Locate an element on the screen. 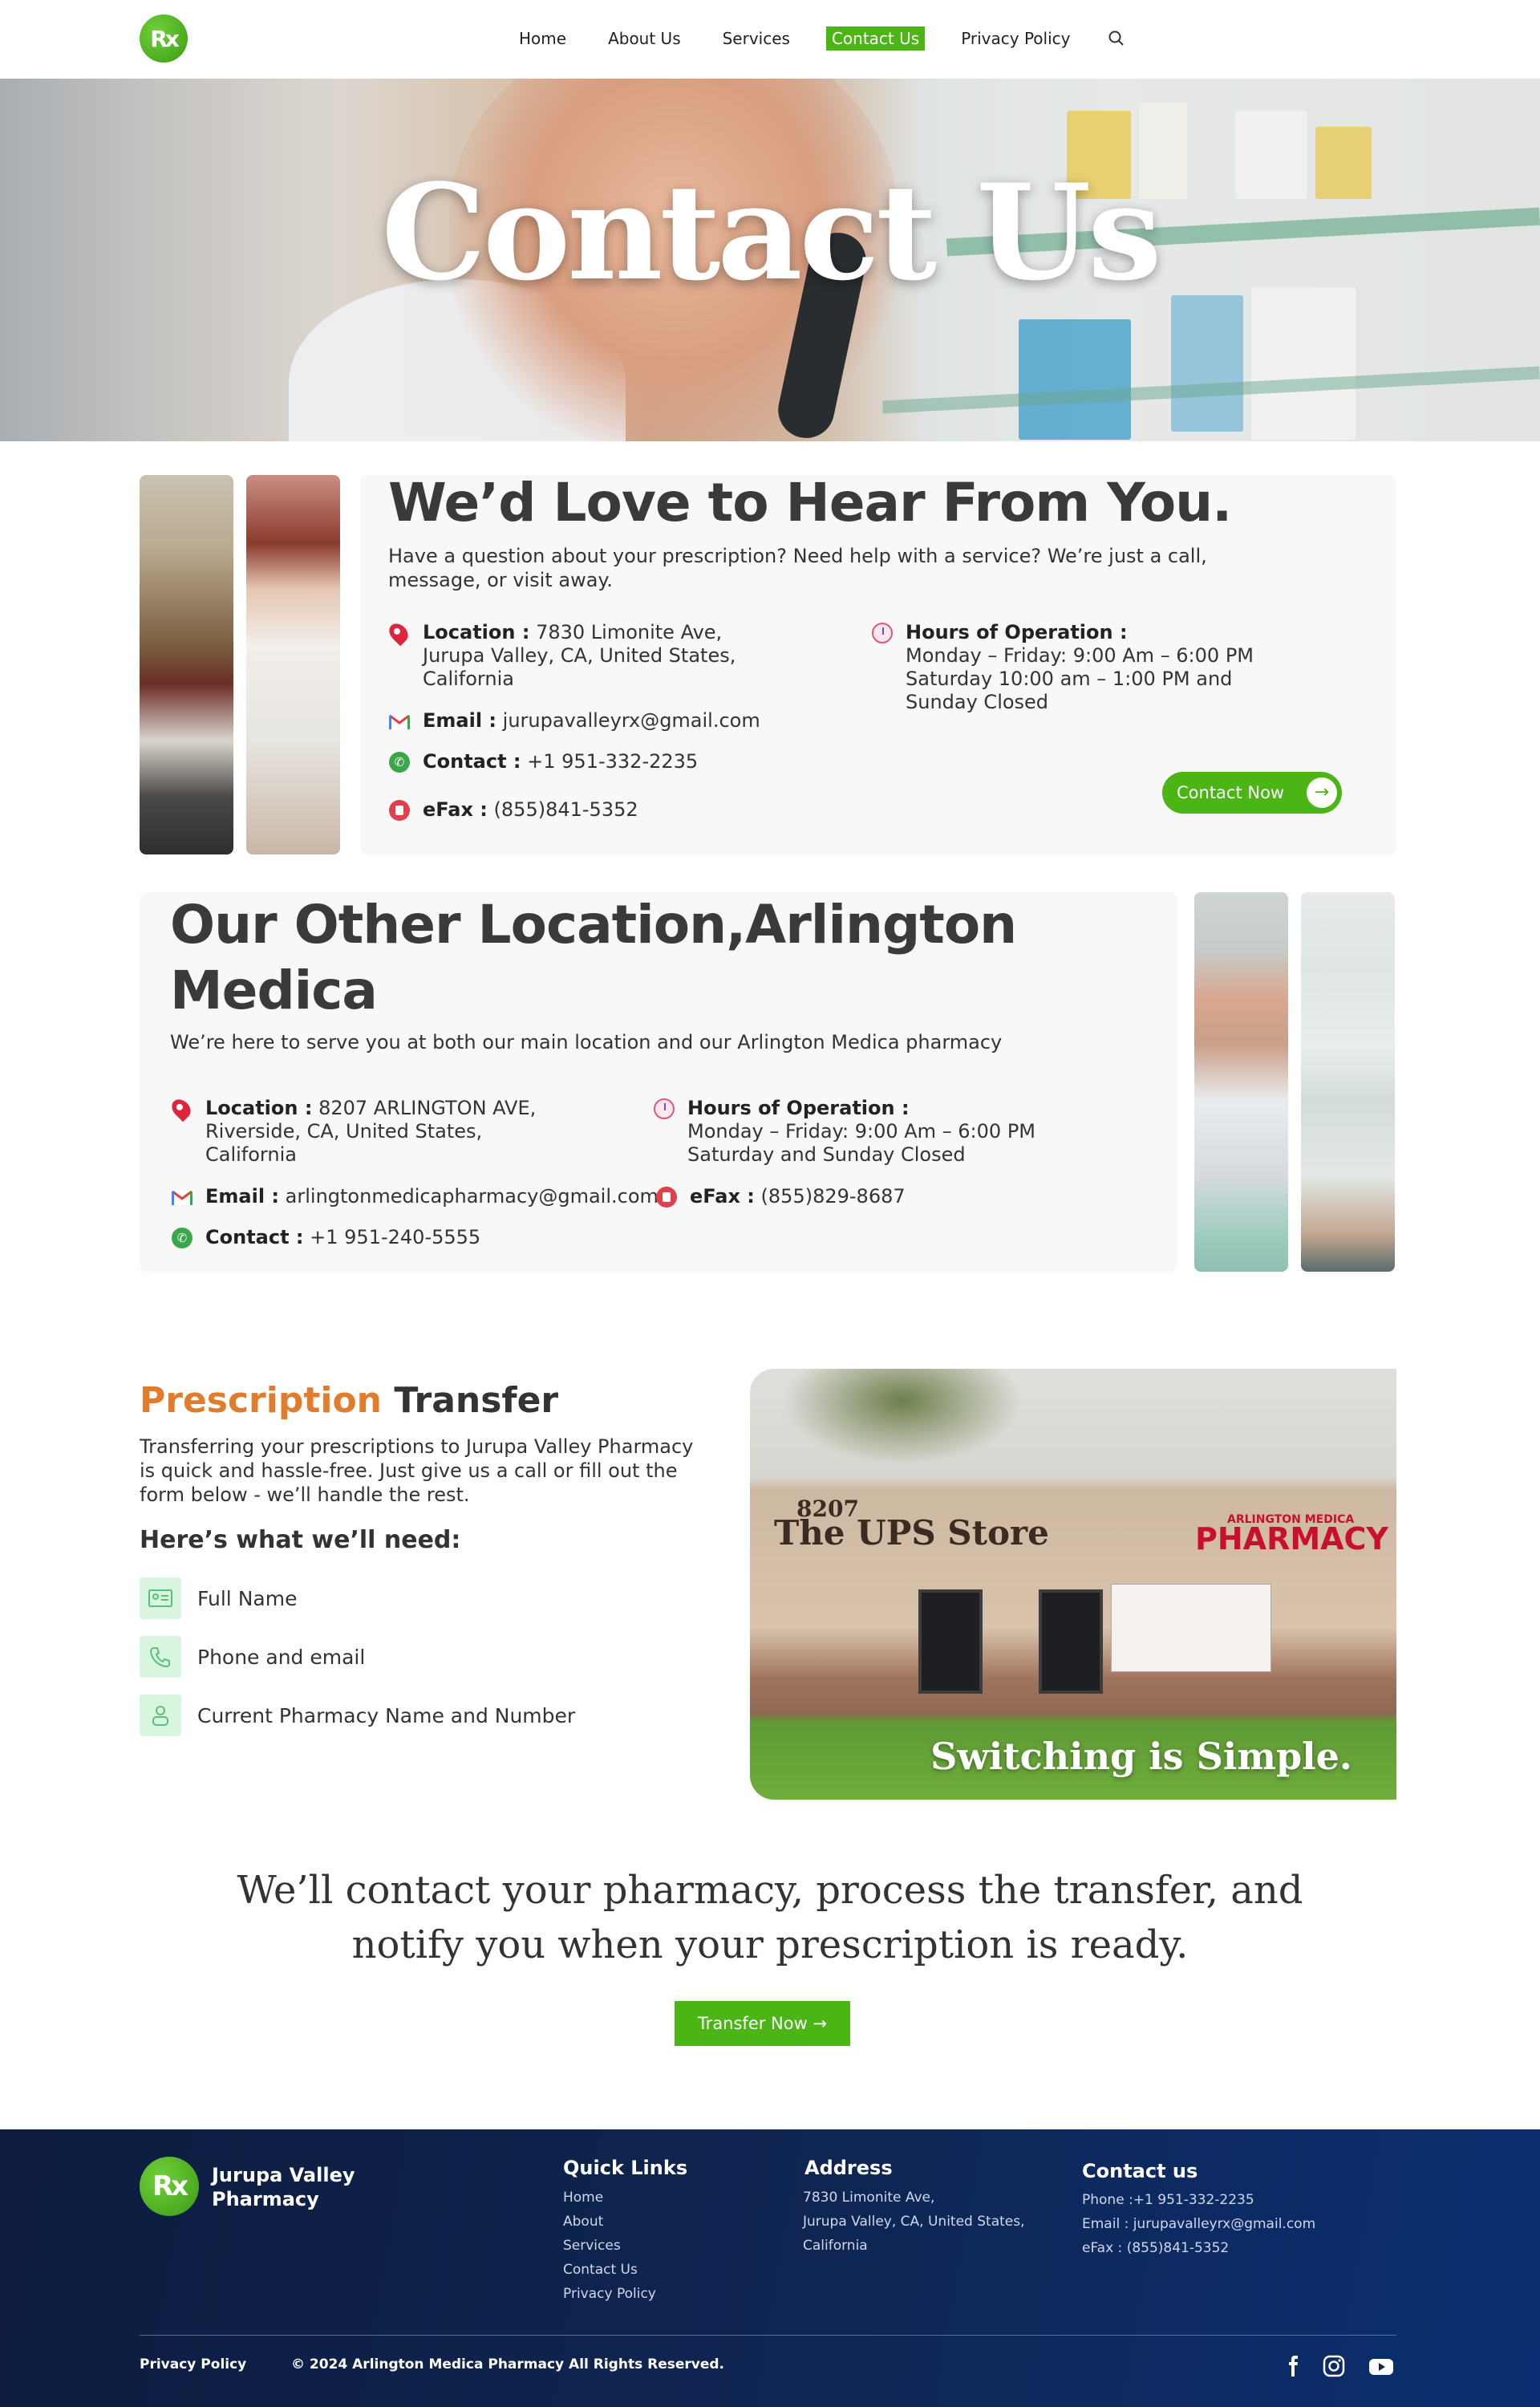  requirement-item: Current Pharmacy Name and Number is located at coordinates (357, 1715).